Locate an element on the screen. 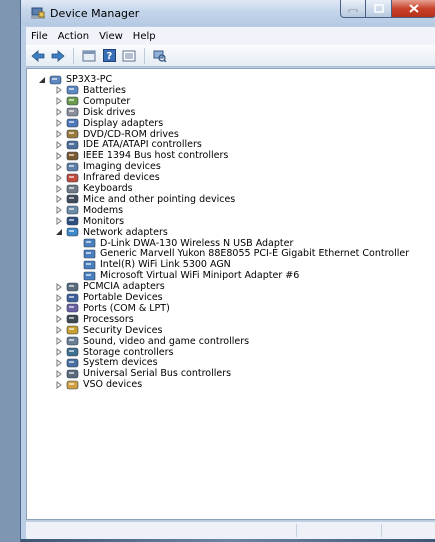 The image size is (435, 542). maximize-icon is located at coordinates (378, 8).